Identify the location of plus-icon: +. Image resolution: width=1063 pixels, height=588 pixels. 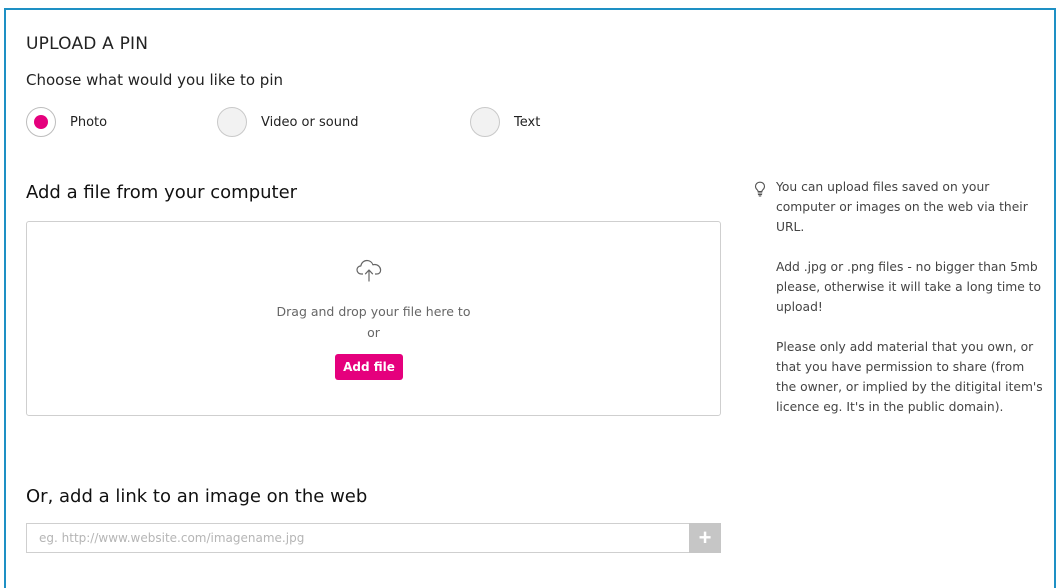
(705, 537).